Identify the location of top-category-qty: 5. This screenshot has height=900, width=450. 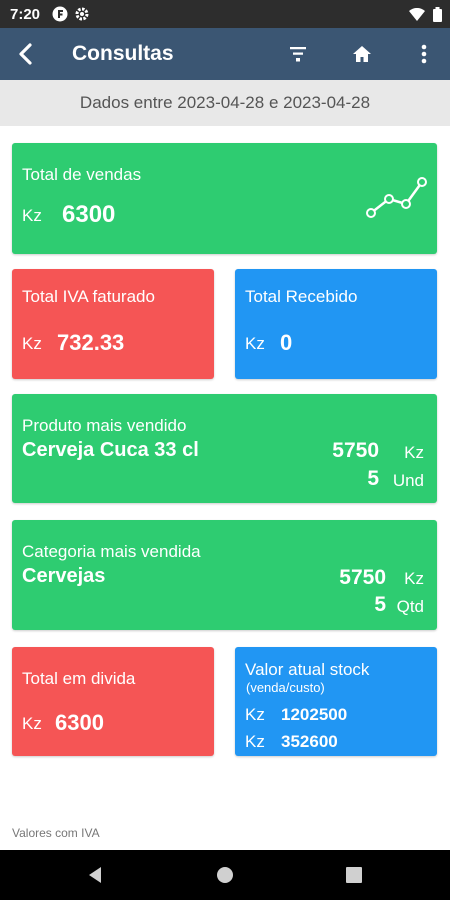
(380, 604).